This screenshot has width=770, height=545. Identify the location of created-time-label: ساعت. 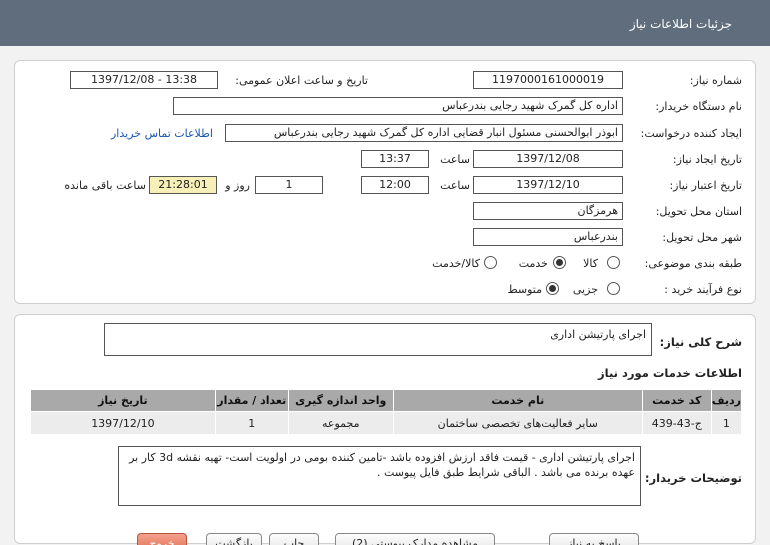
(455, 159).